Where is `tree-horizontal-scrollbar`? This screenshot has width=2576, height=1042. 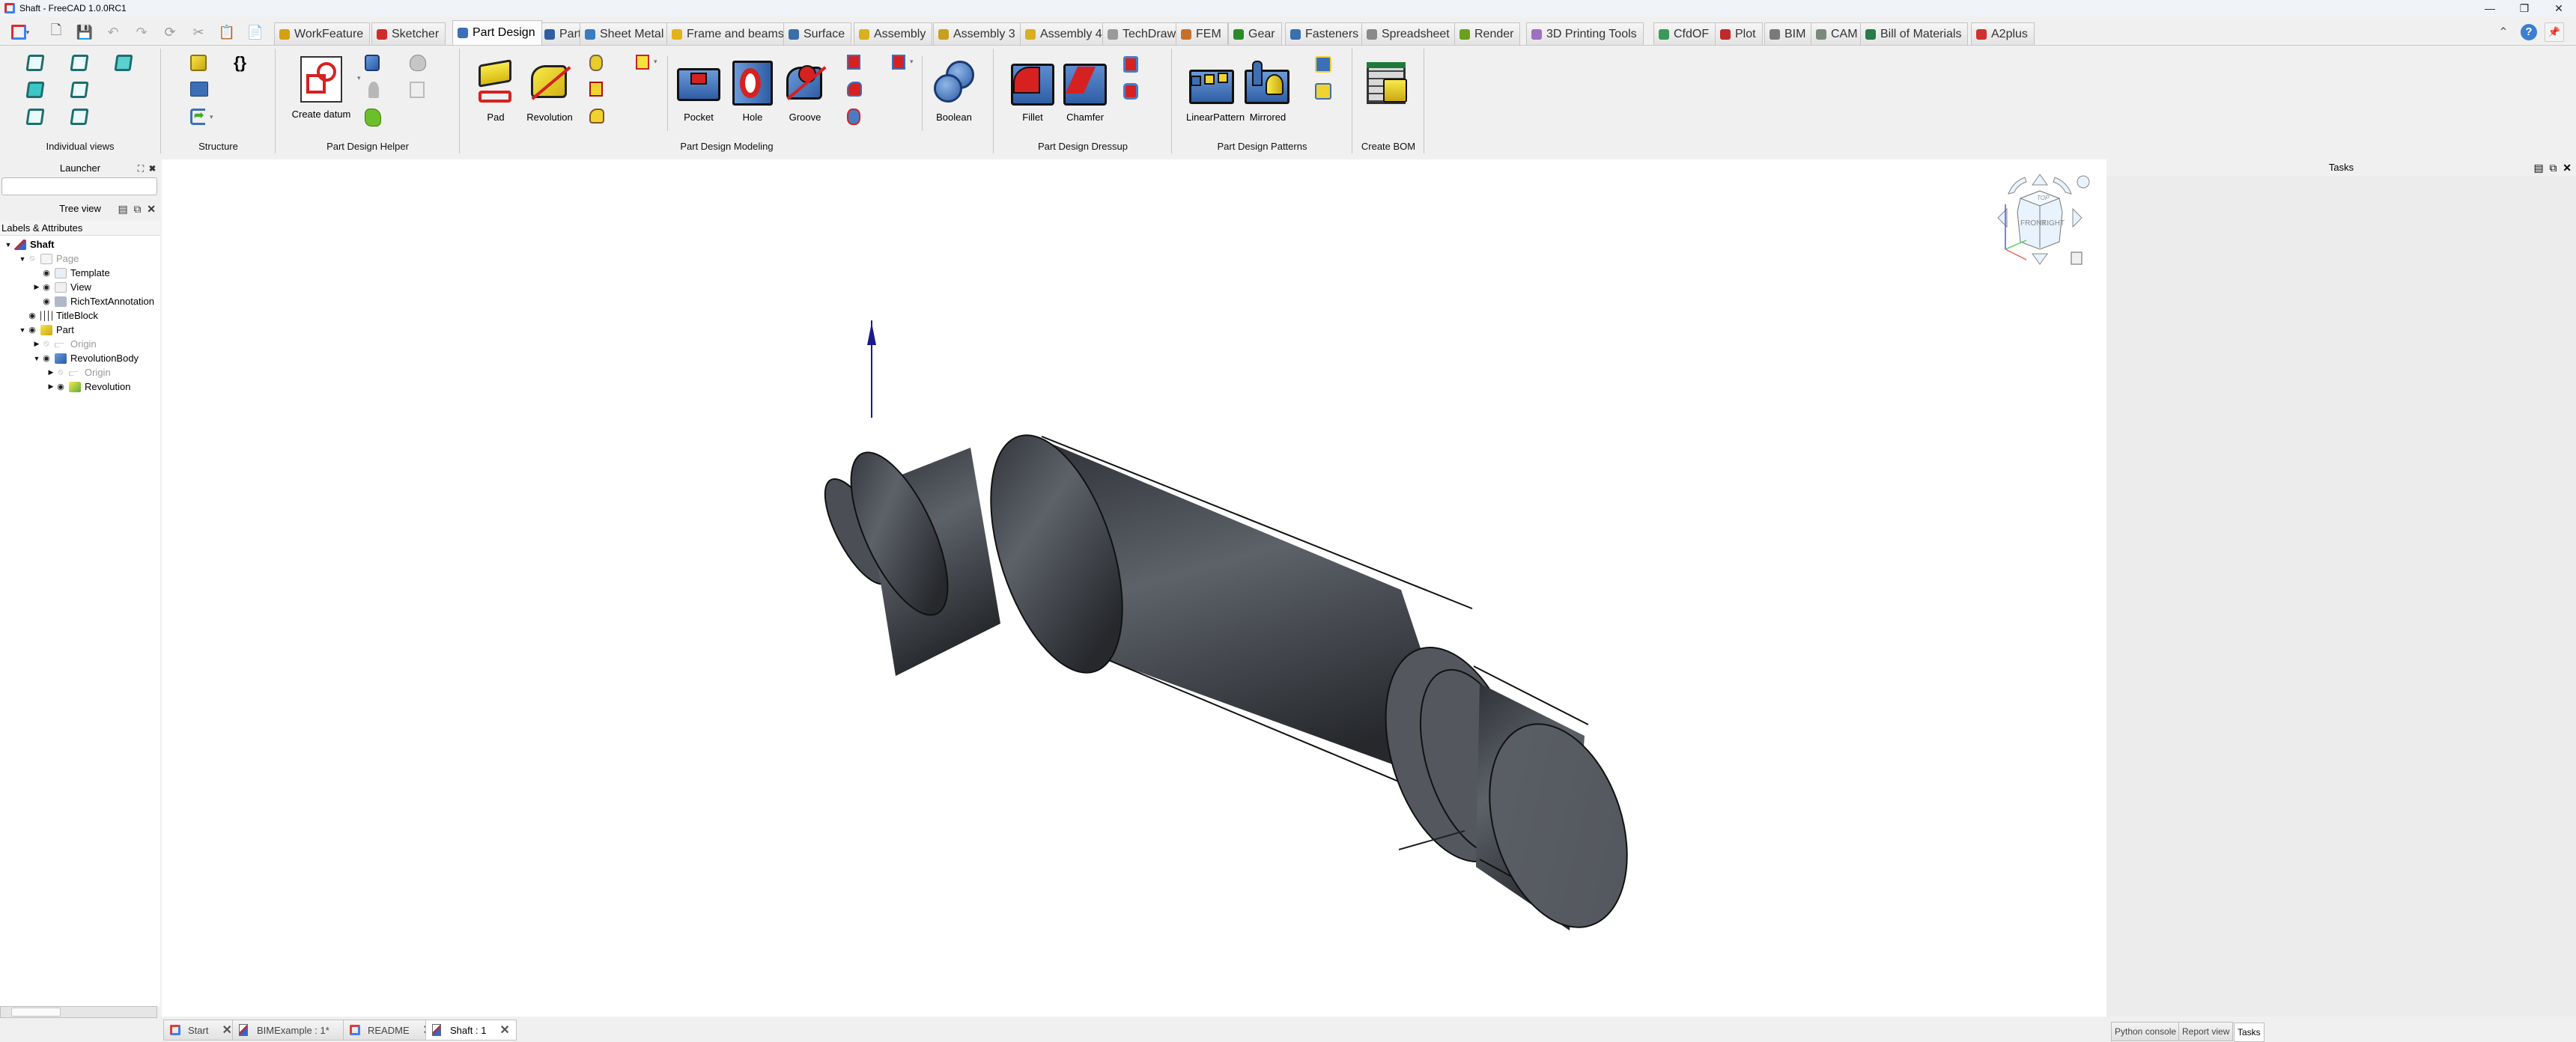 tree-horizontal-scrollbar is located at coordinates (78, 1012).